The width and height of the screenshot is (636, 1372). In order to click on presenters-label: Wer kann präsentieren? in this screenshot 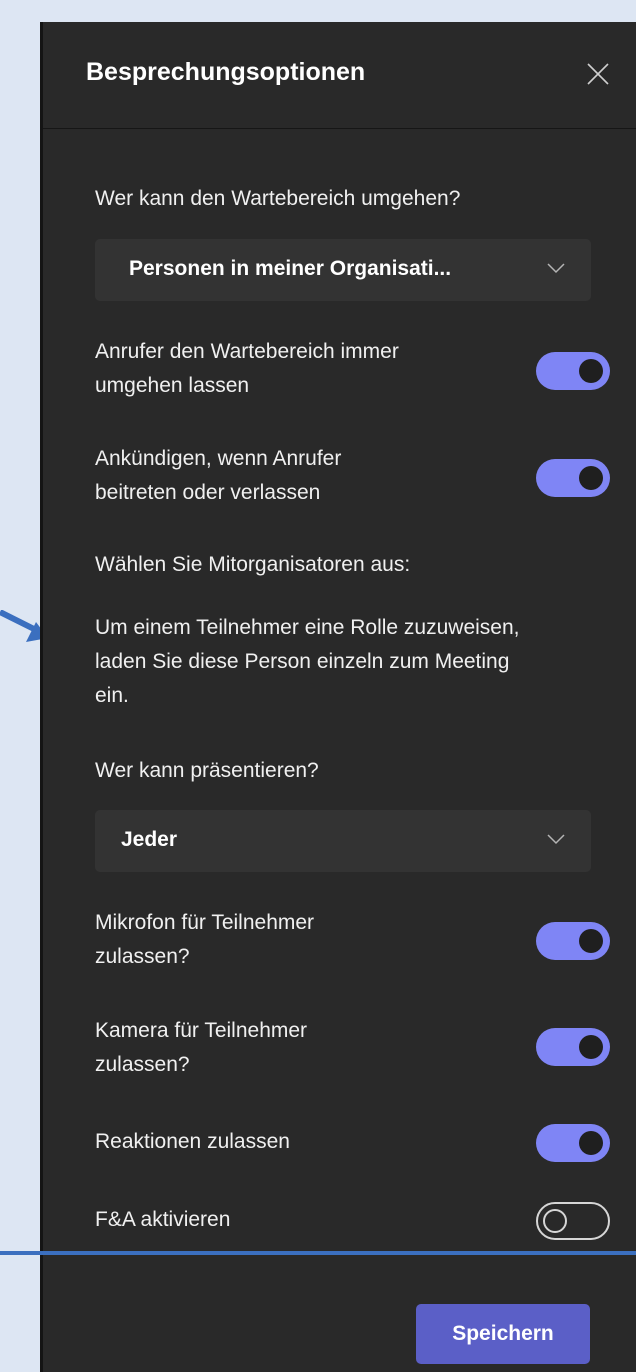, I will do `click(207, 770)`.